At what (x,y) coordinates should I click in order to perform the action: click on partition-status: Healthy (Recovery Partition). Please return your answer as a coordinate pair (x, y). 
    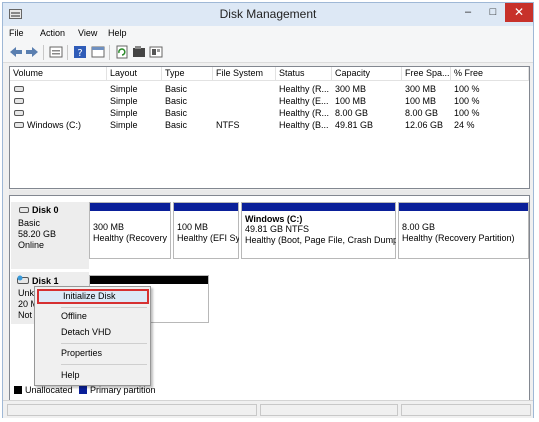
    Looking at the image, I should click on (458, 238).